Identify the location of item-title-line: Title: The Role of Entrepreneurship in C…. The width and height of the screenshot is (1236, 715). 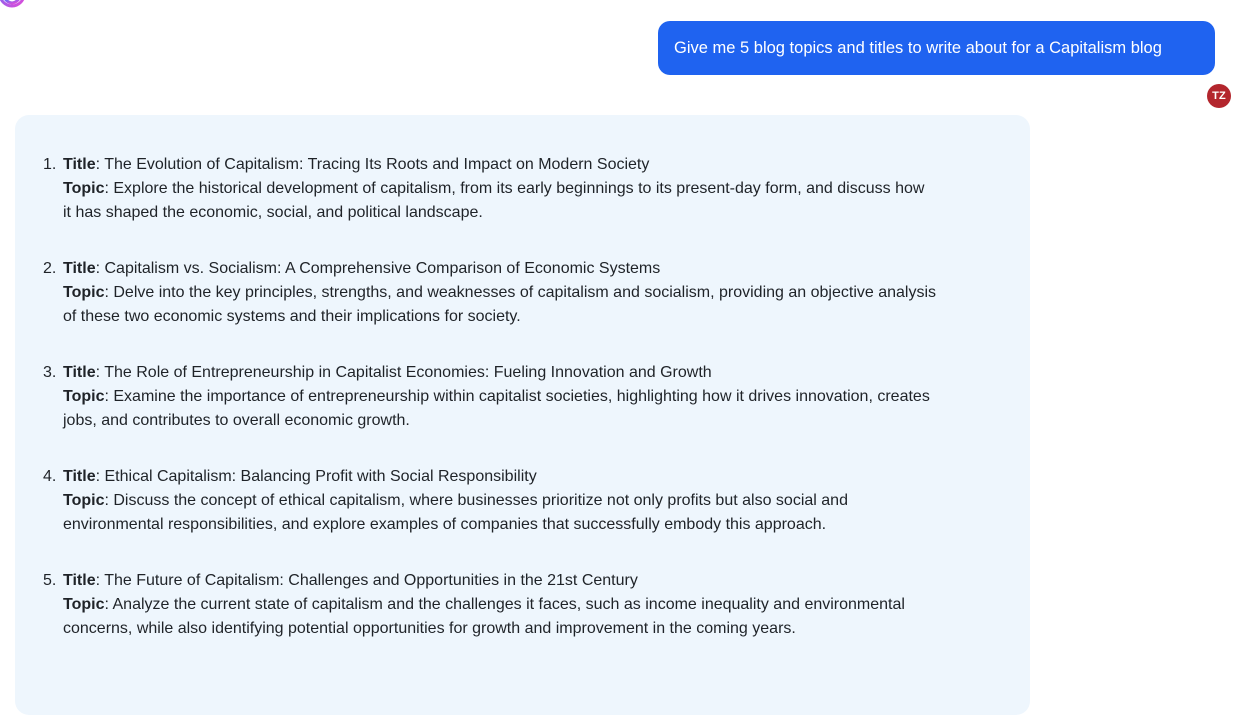
(387, 372).